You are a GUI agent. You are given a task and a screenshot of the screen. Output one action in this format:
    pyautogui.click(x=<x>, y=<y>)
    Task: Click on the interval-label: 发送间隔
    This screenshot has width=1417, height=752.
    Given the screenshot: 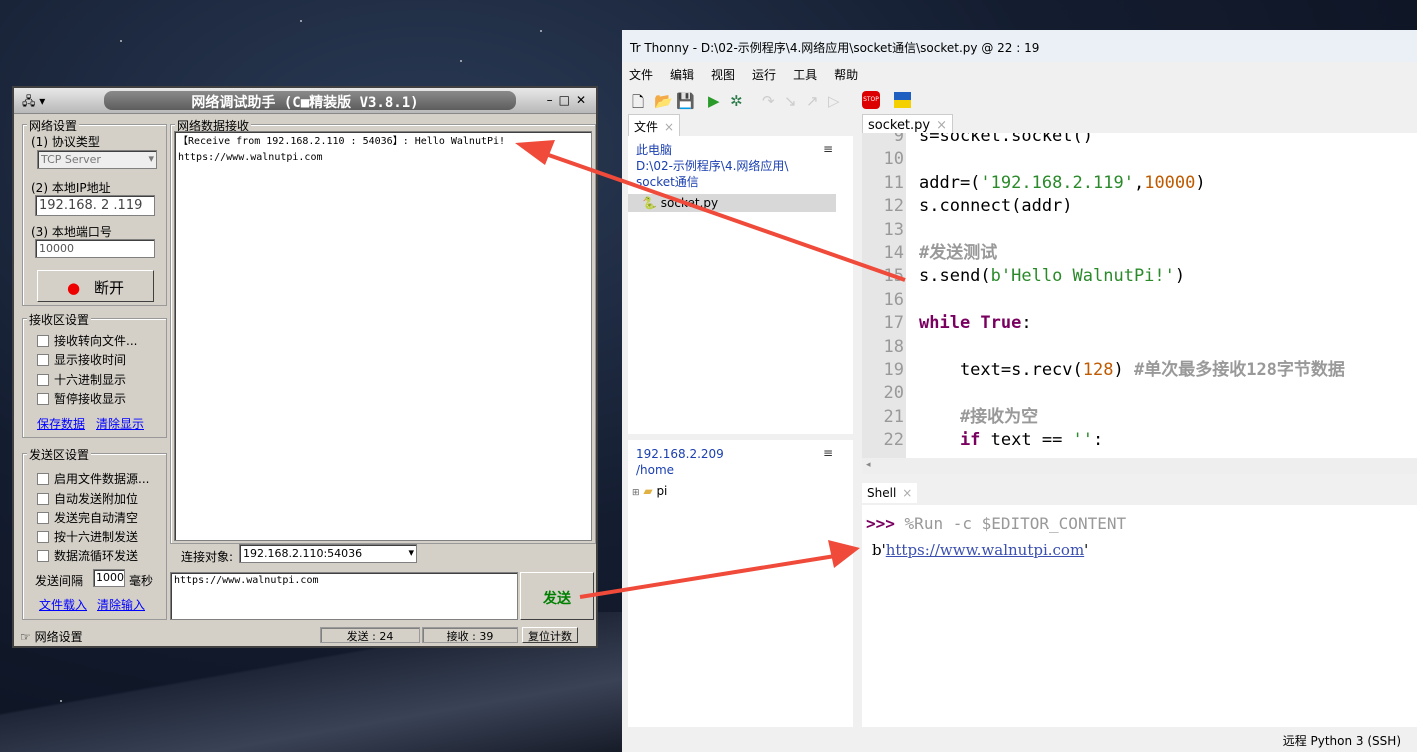 What is the action you would take?
    pyautogui.click(x=59, y=581)
    